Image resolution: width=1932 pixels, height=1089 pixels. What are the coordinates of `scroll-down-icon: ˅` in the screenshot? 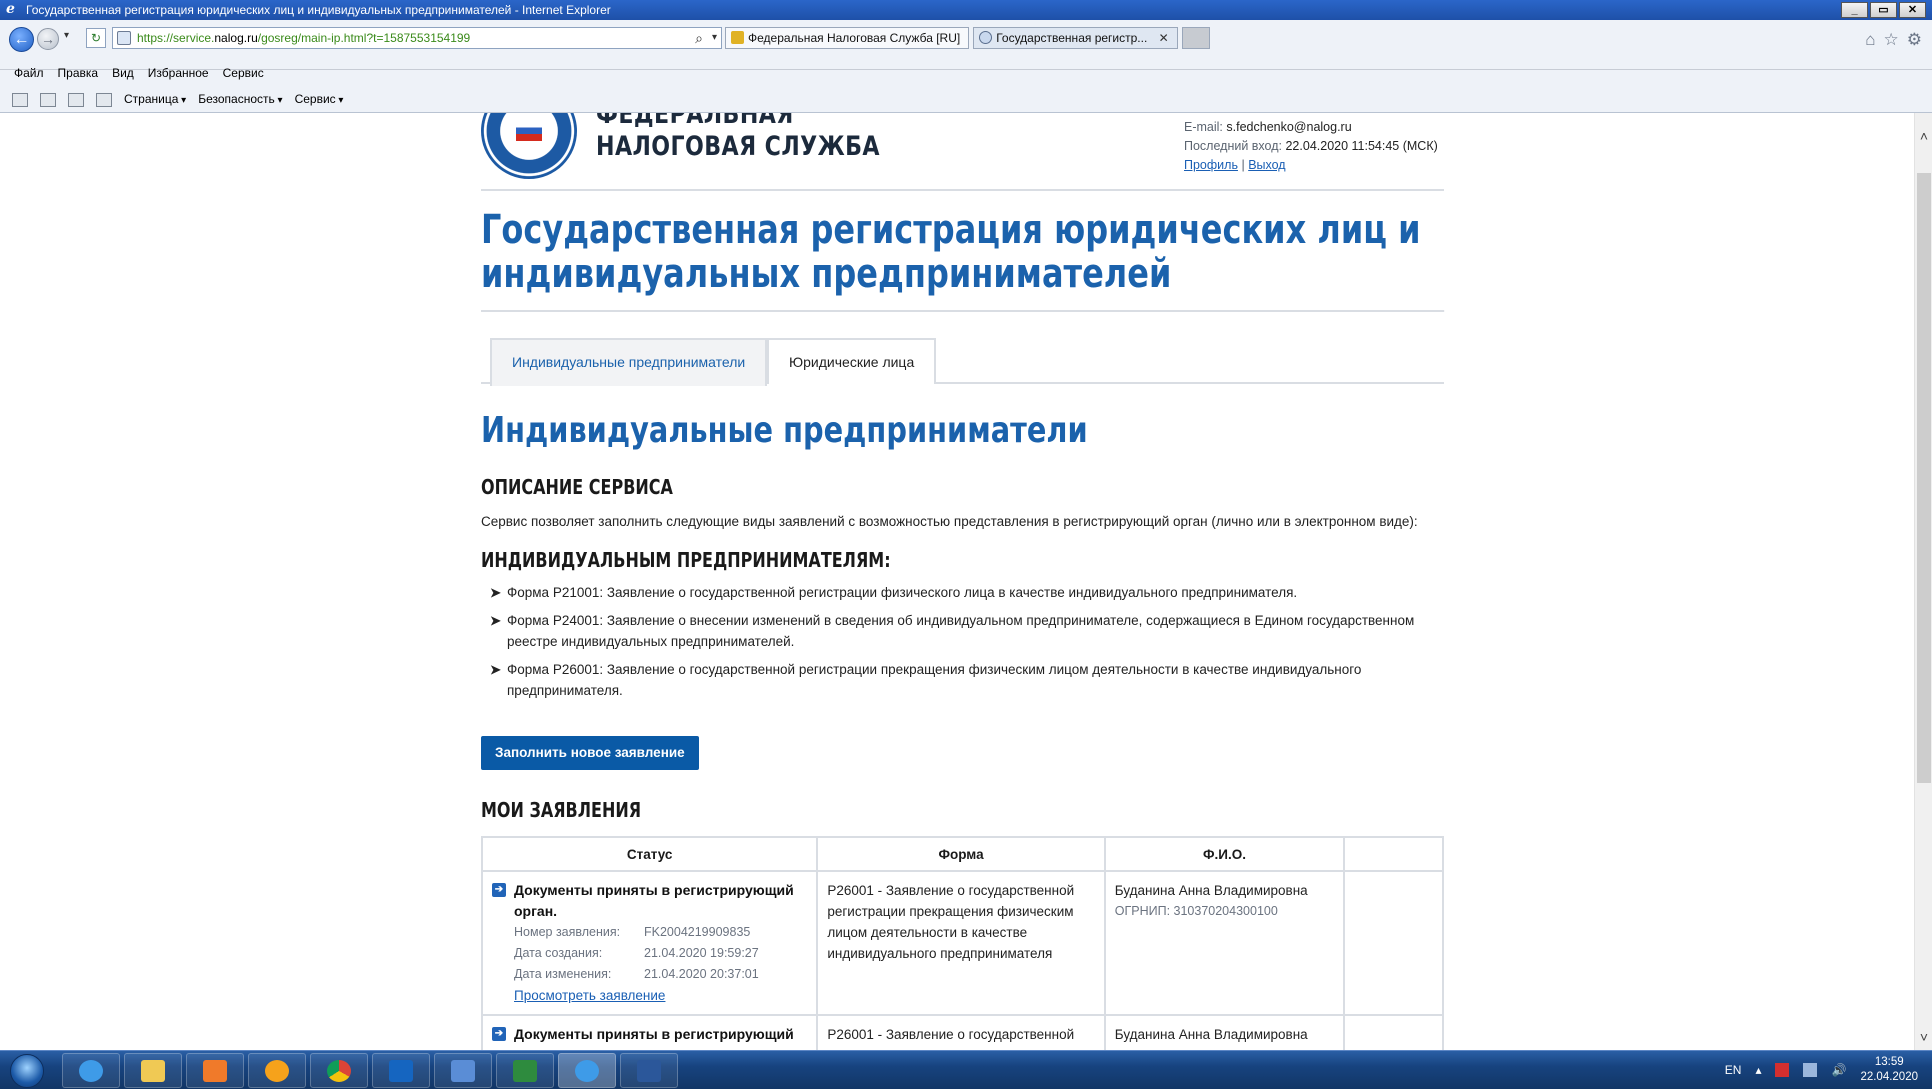 It's located at (1923, 1037).